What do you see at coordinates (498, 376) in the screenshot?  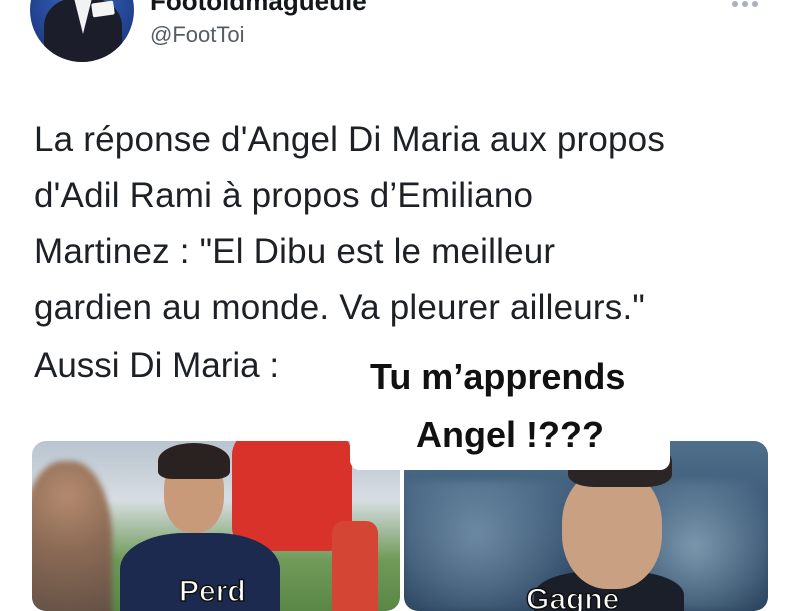 I see `meme-caption-line-1: Tu m’apprends` at bounding box center [498, 376].